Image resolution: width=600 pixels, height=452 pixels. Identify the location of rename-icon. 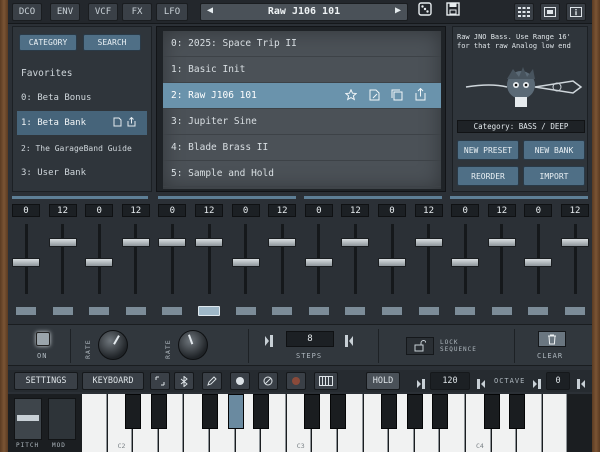
(374, 96).